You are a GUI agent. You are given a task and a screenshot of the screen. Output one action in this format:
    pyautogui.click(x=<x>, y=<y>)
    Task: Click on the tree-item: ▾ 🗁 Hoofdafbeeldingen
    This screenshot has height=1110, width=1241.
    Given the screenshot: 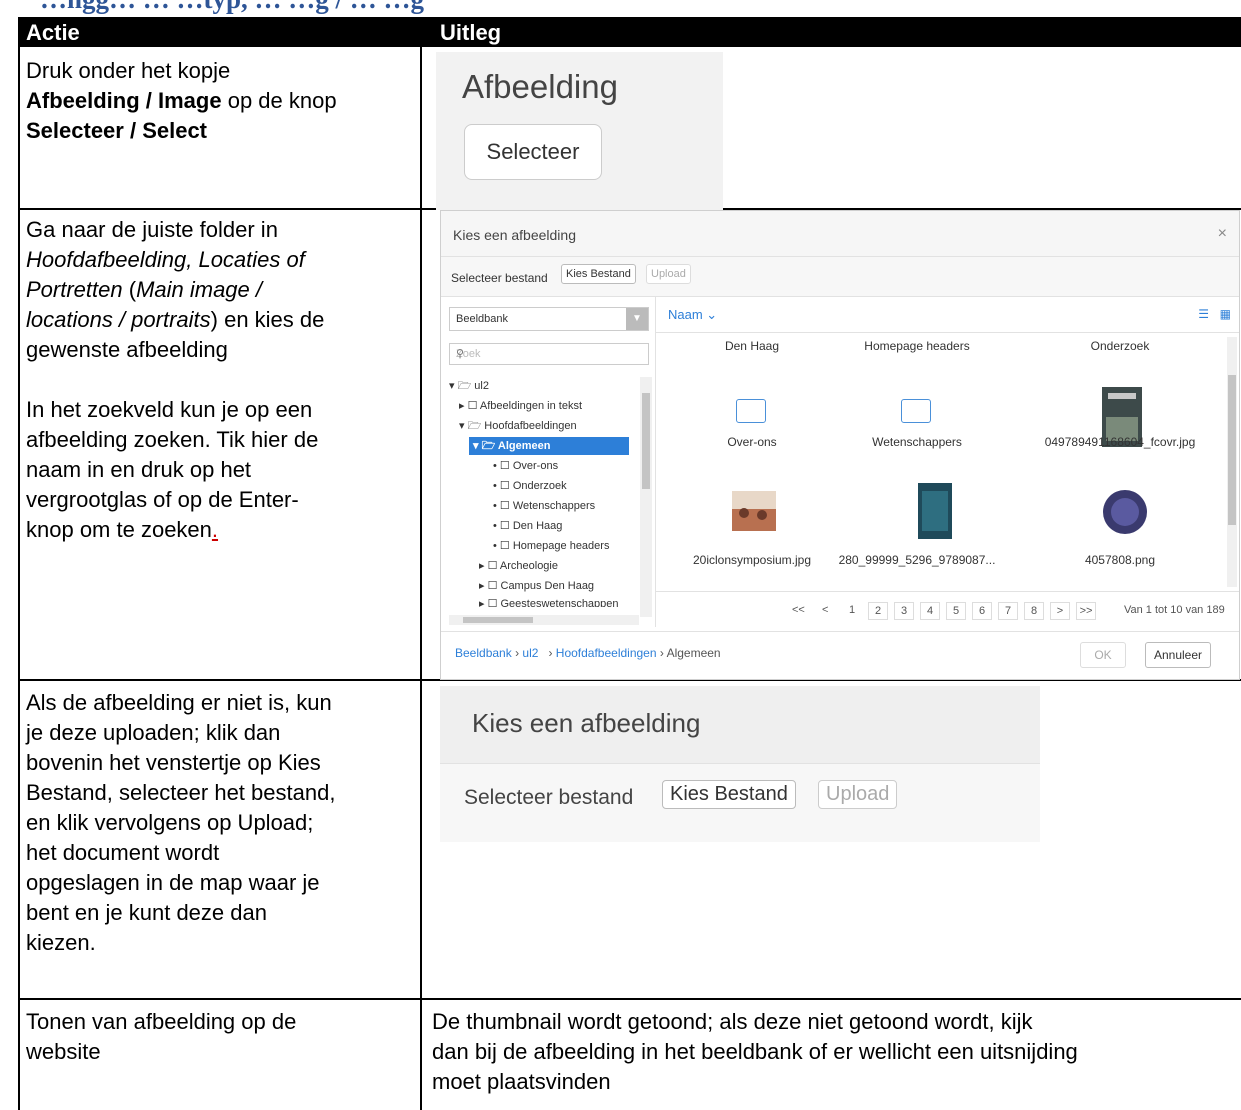 What is the action you would take?
    pyautogui.click(x=518, y=426)
    